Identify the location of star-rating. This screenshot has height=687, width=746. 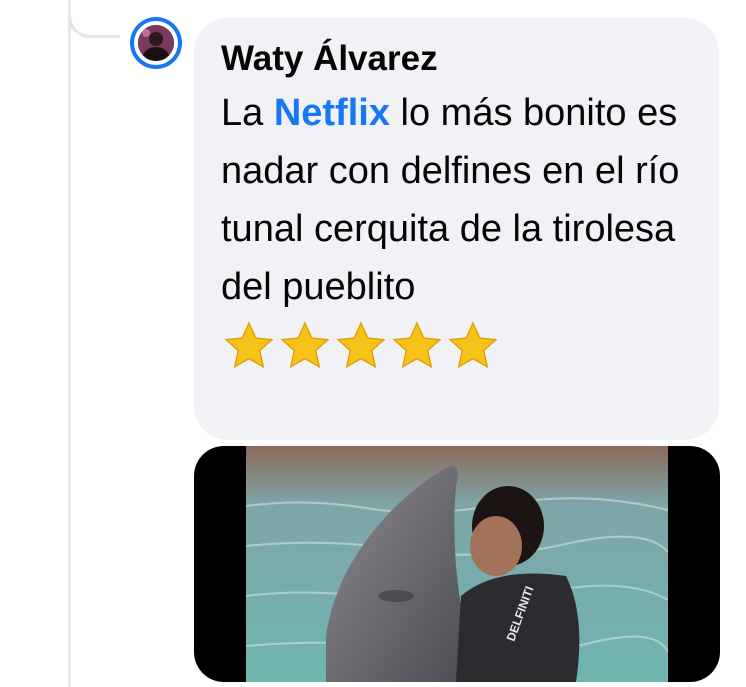
(458, 346).